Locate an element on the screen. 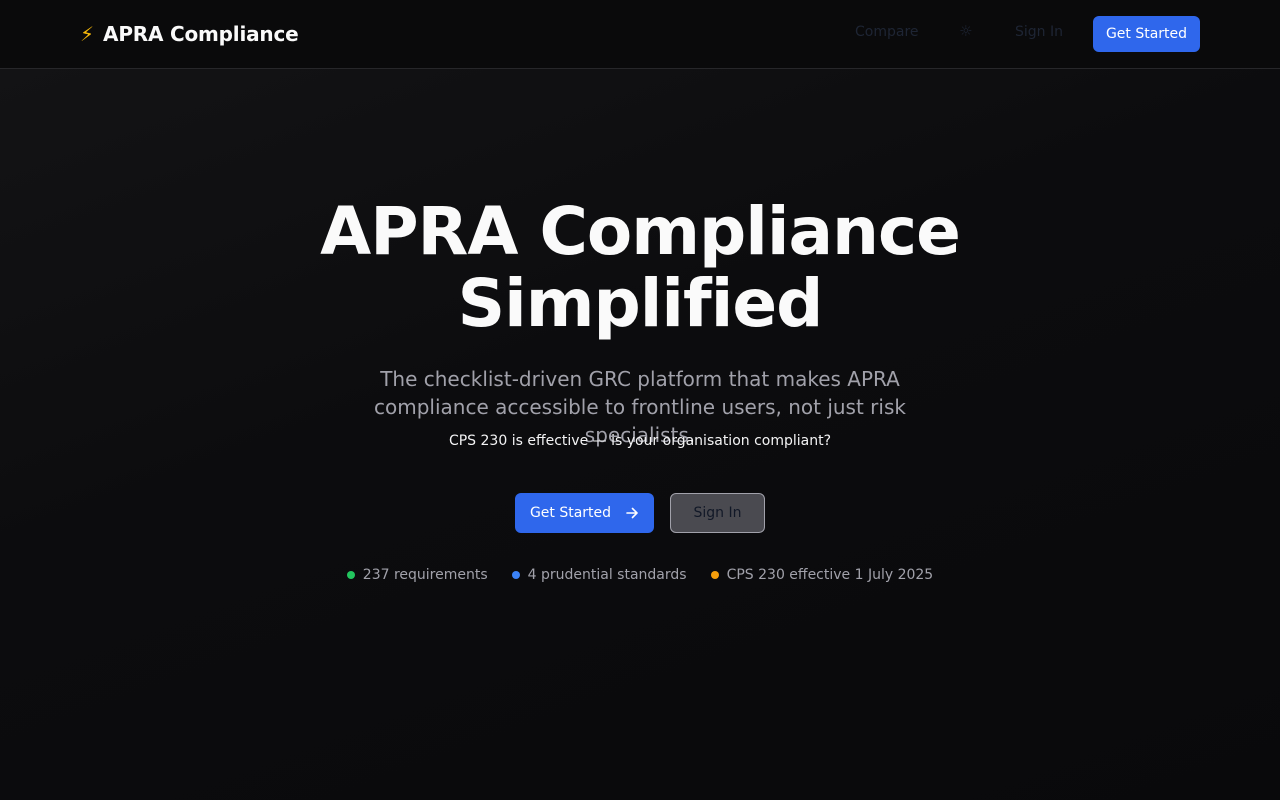 The width and height of the screenshot is (1280, 800). stat-requirements: 237 requirements is located at coordinates (417, 575).